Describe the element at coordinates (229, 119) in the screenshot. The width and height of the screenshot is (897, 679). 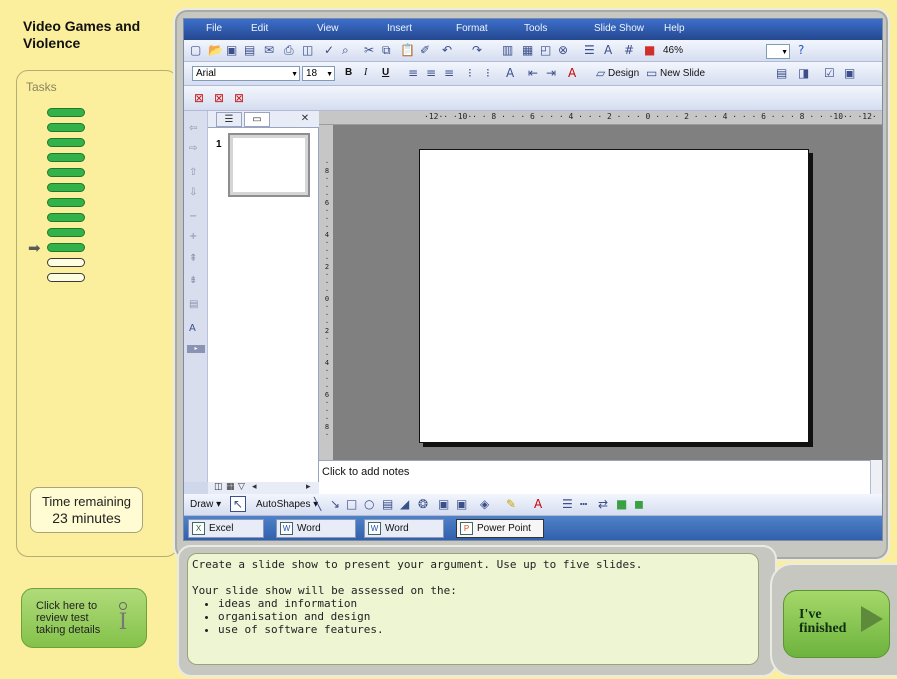
I see `tab-outline-icon: ☰` at that location.